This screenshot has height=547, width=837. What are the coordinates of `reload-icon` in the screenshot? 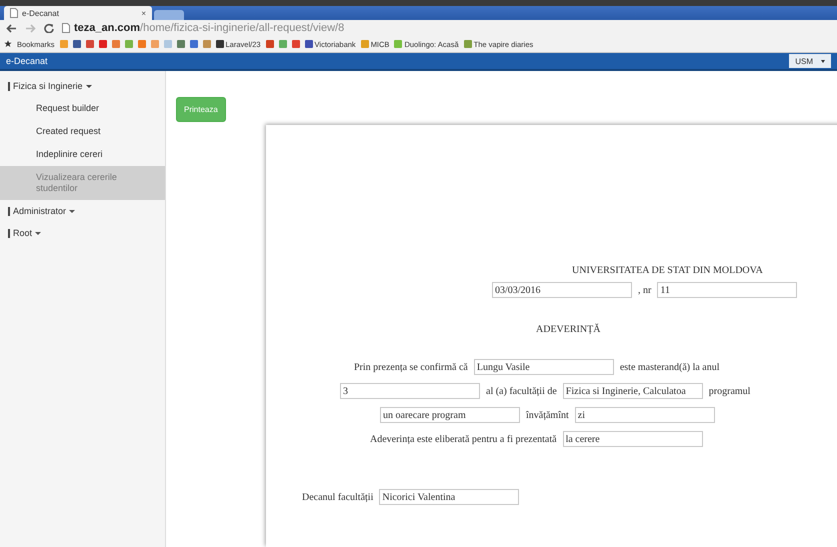 It's located at (49, 28).